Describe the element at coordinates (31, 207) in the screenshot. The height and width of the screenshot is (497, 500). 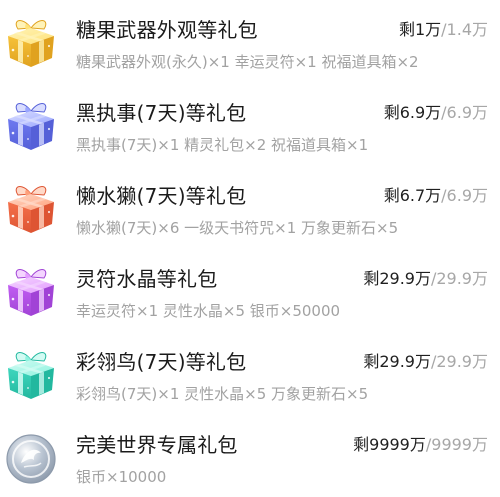
I see `gift-box-orange-icon` at that location.